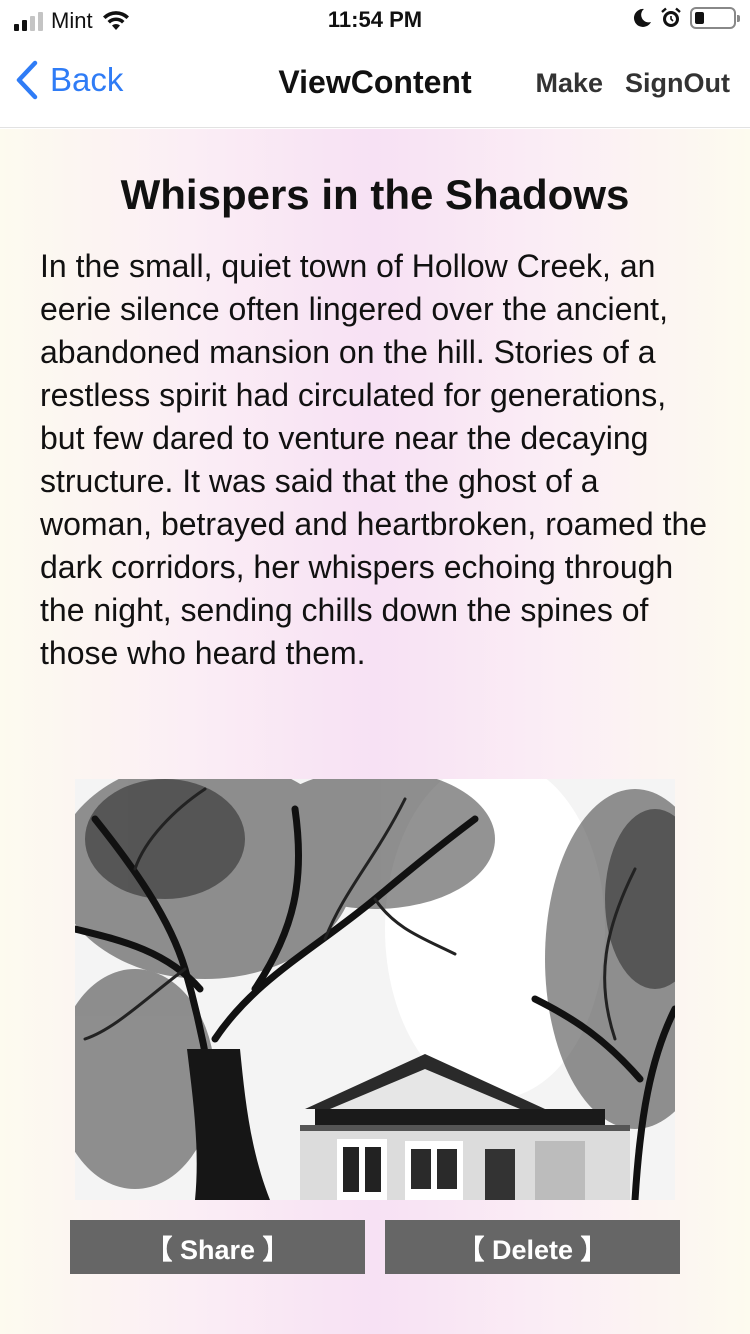 Image resolution: width=750 pixels, height=1334 pixels. What do you see at coordinates (217, 1247) in the screenshot?
I see `share-button: 【 Share 】` at bounding box center [217, 1247].